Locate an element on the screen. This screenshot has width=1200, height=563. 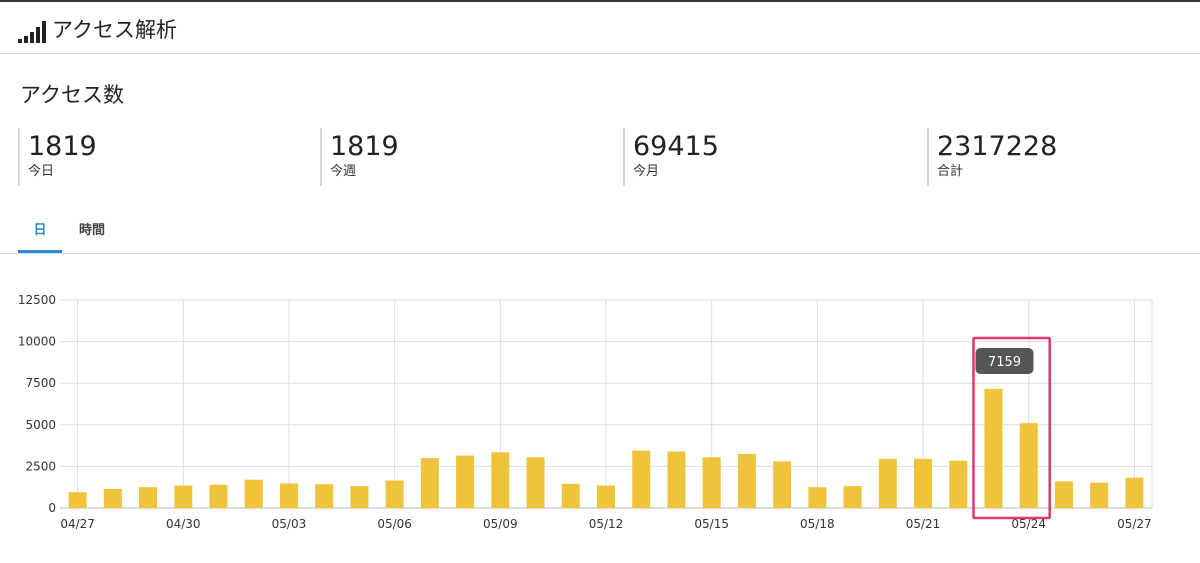
stat-value: 2317228 is located at coordinates (997, 146).